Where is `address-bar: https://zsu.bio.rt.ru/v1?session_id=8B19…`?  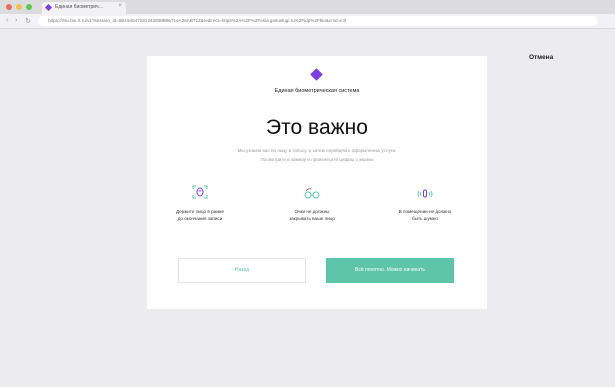
address-bar: https://zsu.bio.rt.ru/v1?session_id=8B19… is located at coordinates (318, 21).